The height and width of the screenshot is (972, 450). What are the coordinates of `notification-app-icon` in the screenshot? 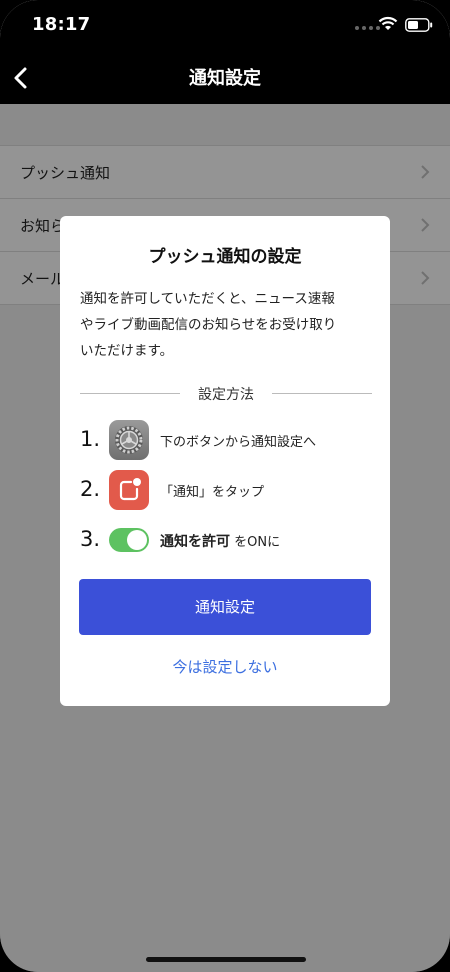 It's located at (129, 490).